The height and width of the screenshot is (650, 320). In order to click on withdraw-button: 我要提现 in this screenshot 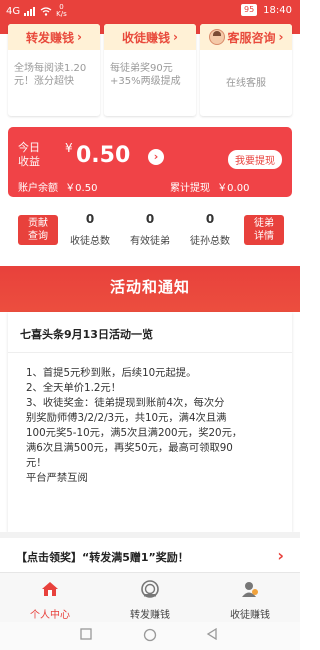, I will do `click(255, 159)`.